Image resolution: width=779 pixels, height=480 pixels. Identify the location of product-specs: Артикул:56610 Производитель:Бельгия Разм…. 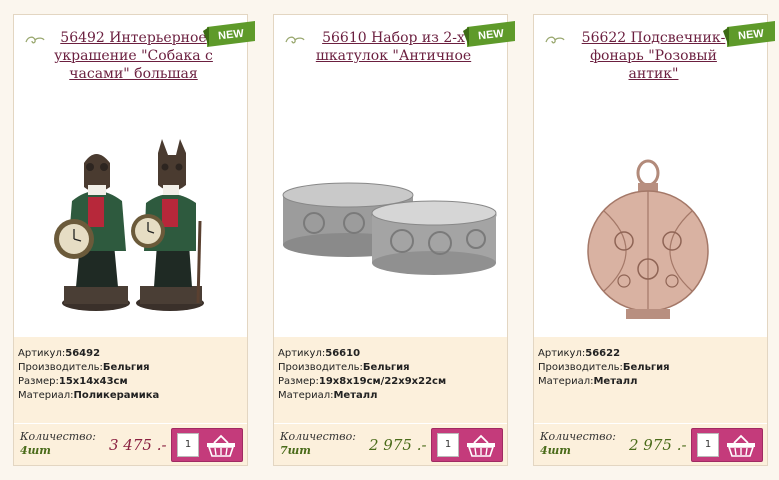
(390, 382).